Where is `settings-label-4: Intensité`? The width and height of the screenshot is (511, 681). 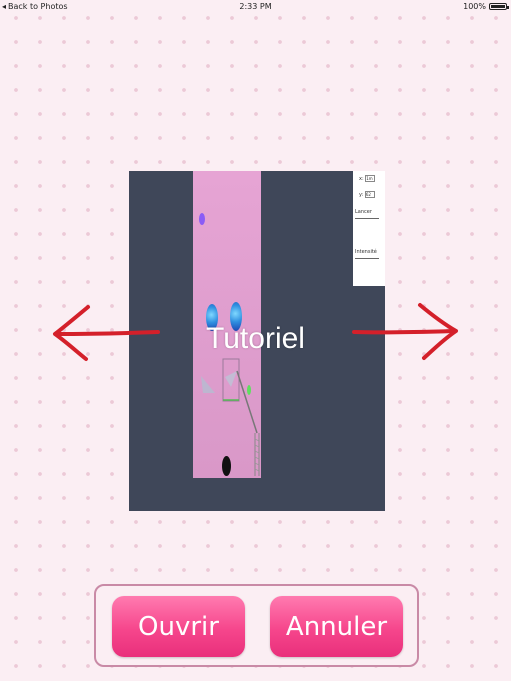
settings-label-4: Intensité is located at coordinates (366, 252).